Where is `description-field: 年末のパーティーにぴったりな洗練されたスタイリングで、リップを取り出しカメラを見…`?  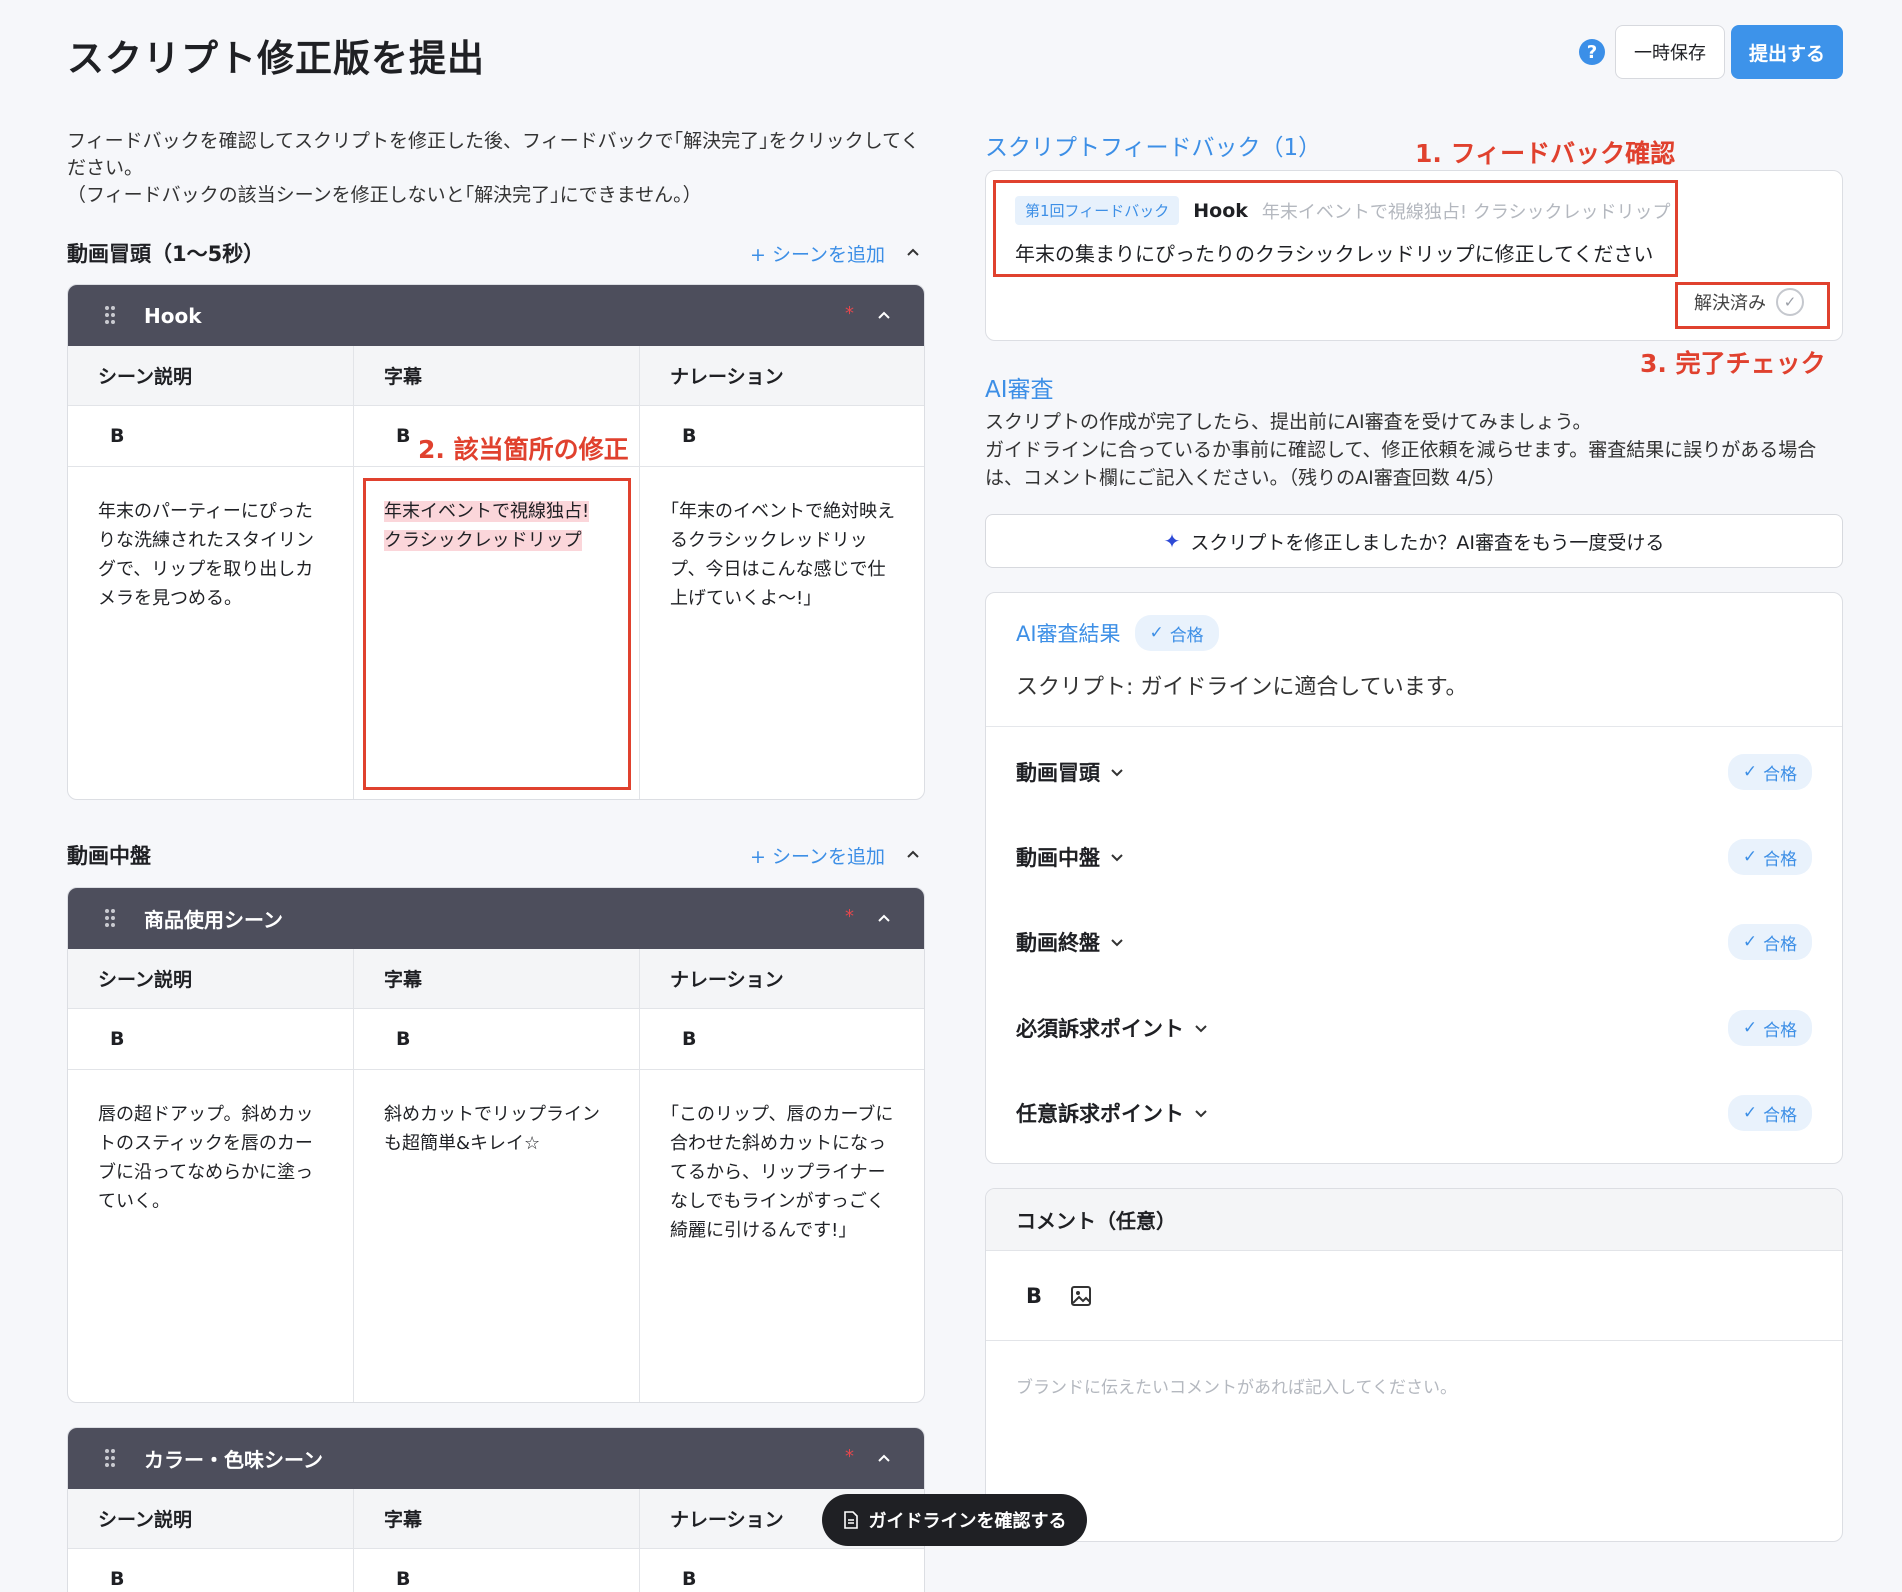 description-field: 年末のパーティーにぴったりな洗練されたスタイリングで、リップを取り出しカメラを見… is located at coordinates (211, 633).